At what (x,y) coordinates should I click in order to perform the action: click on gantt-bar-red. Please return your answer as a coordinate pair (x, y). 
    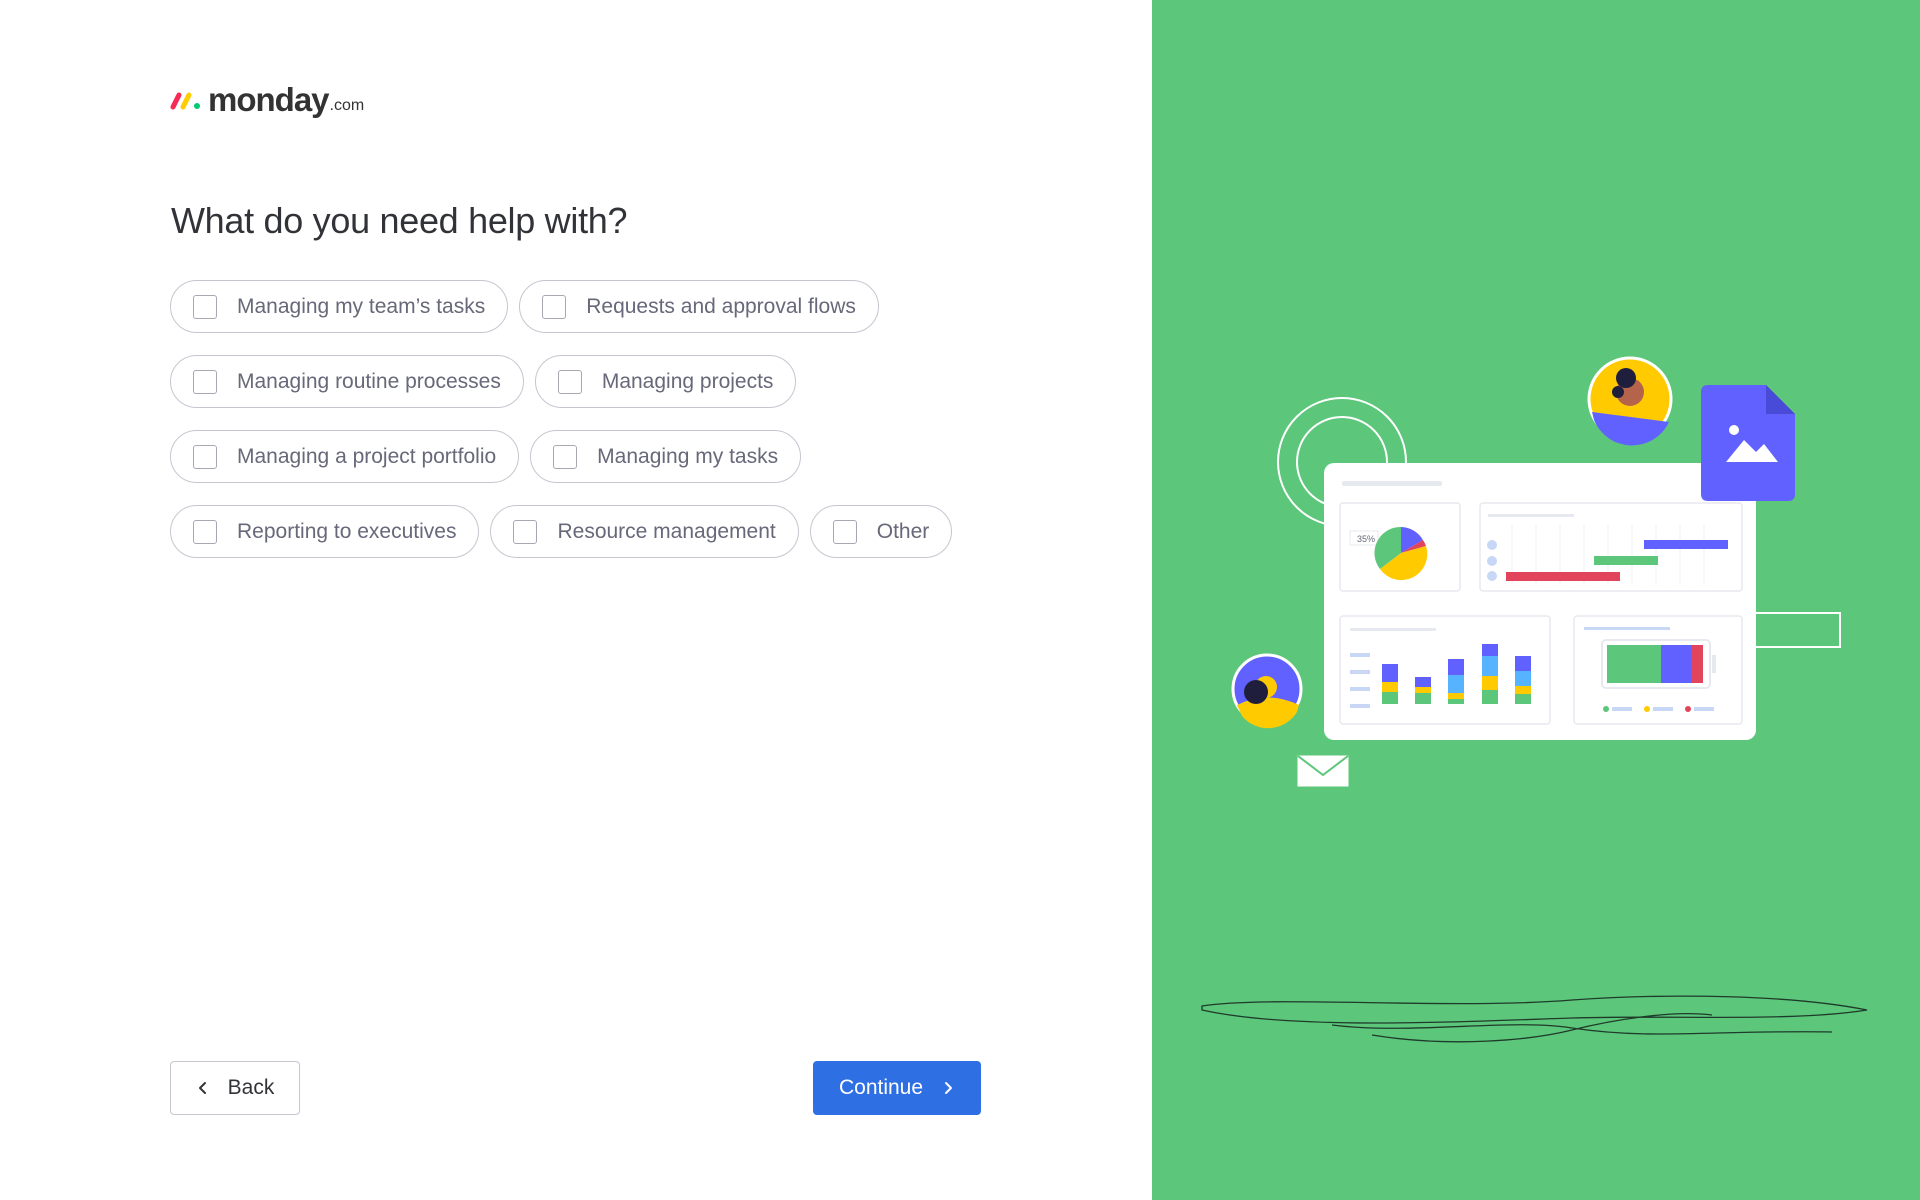
    Looking at the image, I should click on (1563, 576).